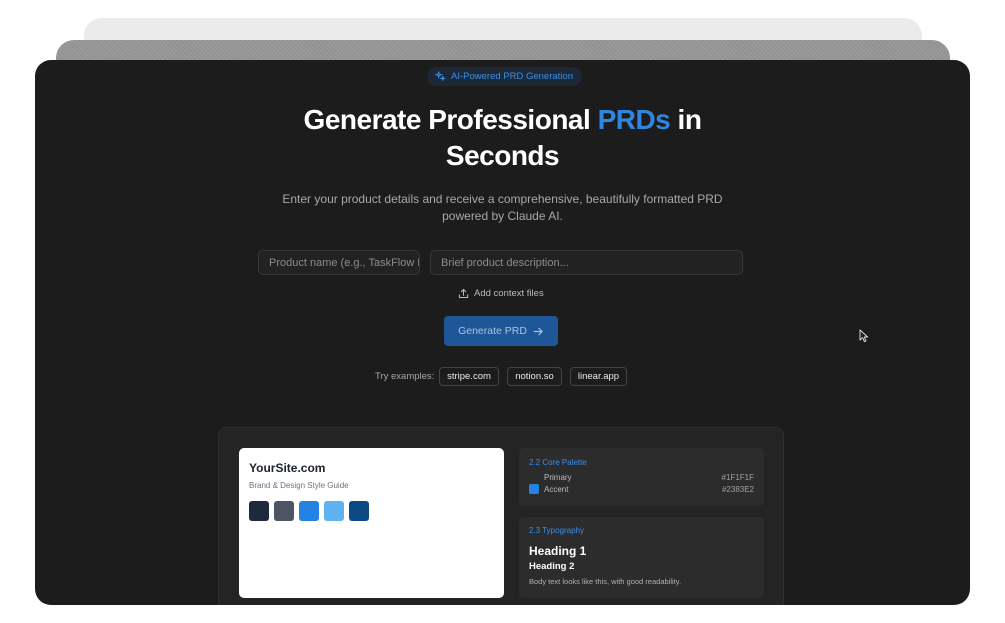  I want to click on palette-accent-swatch, so click(534, 489).